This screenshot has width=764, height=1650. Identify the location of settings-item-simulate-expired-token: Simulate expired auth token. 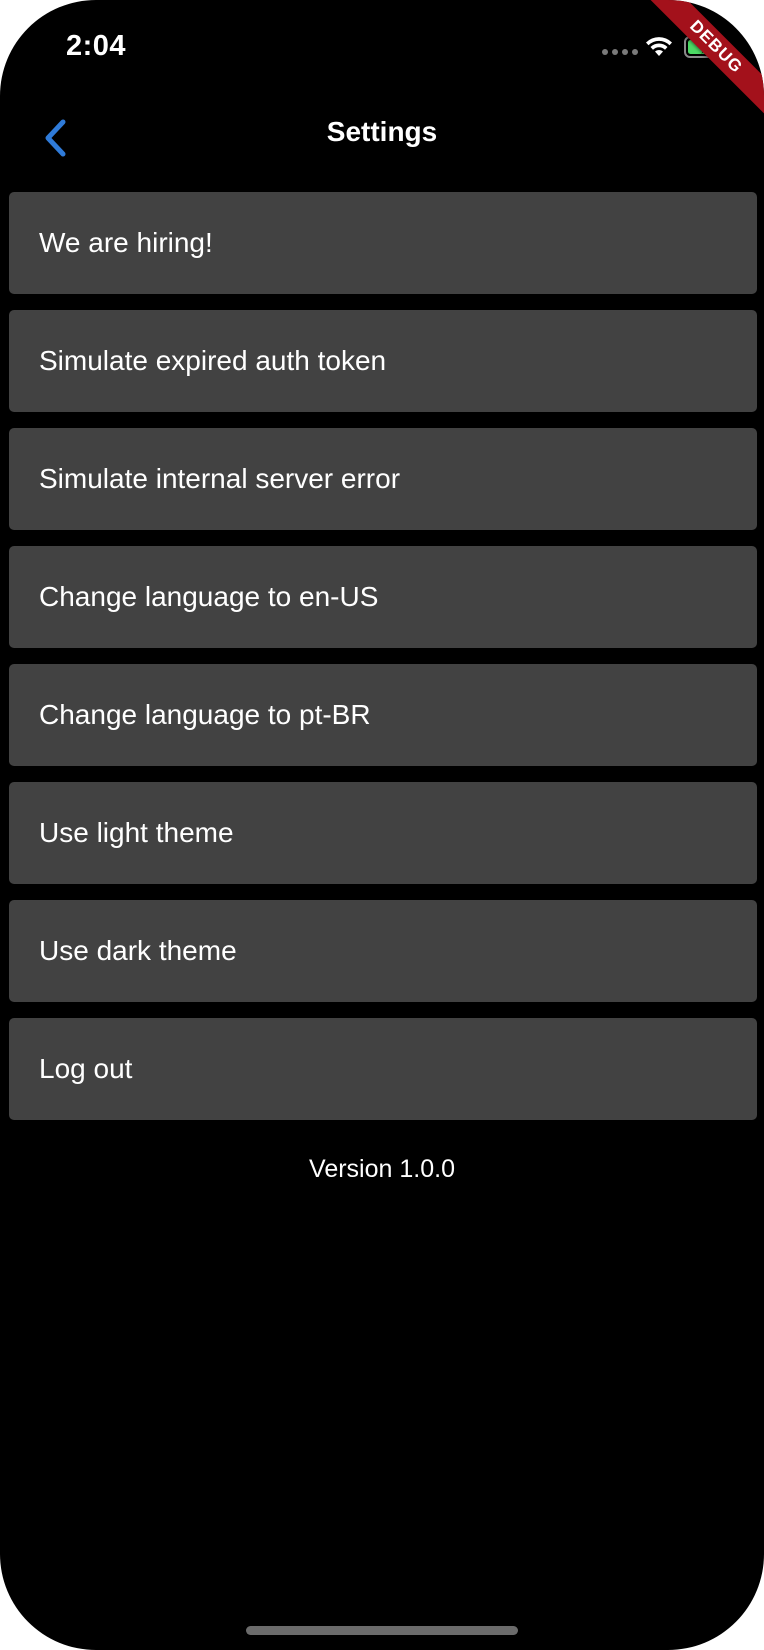
(383, 361).